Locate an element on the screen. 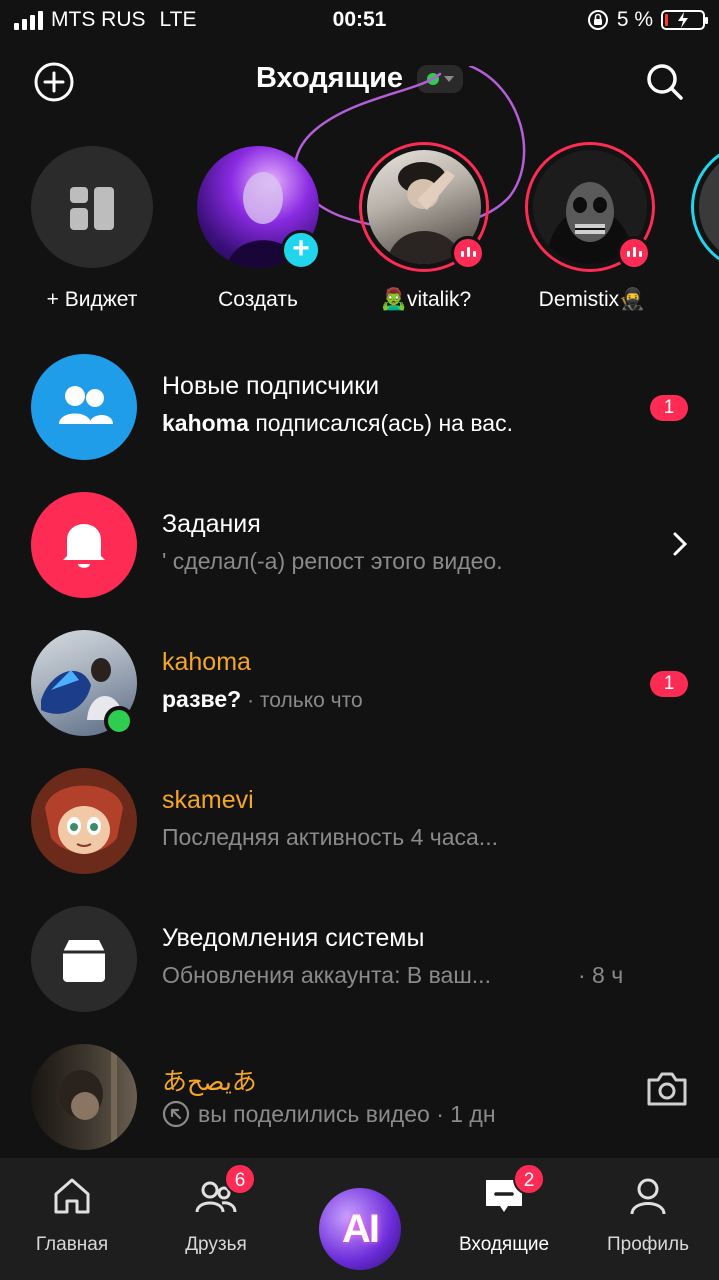 The image size is (719, 1280). list-item-kahoma: kahoma разве? · только что 1 is located at coordinates (359, 681).